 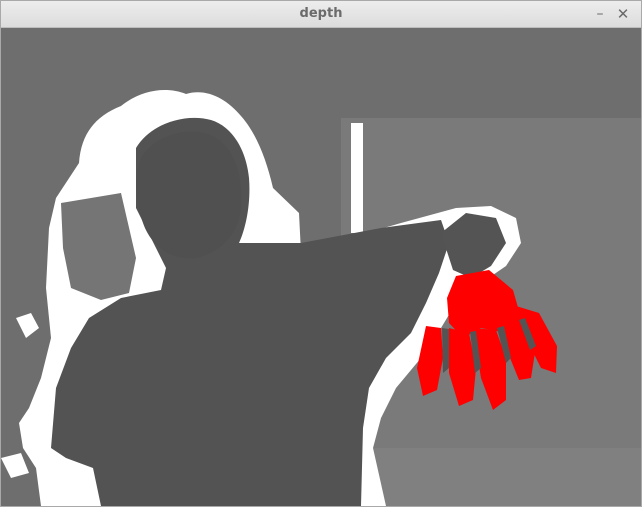 What do you see at coordinates (502, 477) in the screenshot?
I see `floor-depth-region` at bounding box center [502, 477].